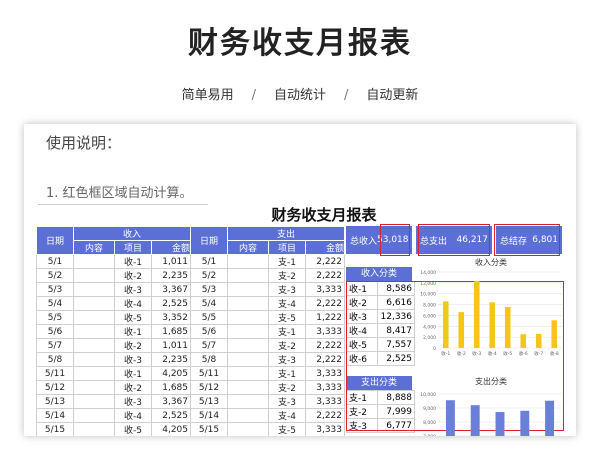 This screenshot has height=460, width=600. Describe the element at coordinates (325, 317) in the screenshot. I see `row-amount-cell: 1,222` at that location.